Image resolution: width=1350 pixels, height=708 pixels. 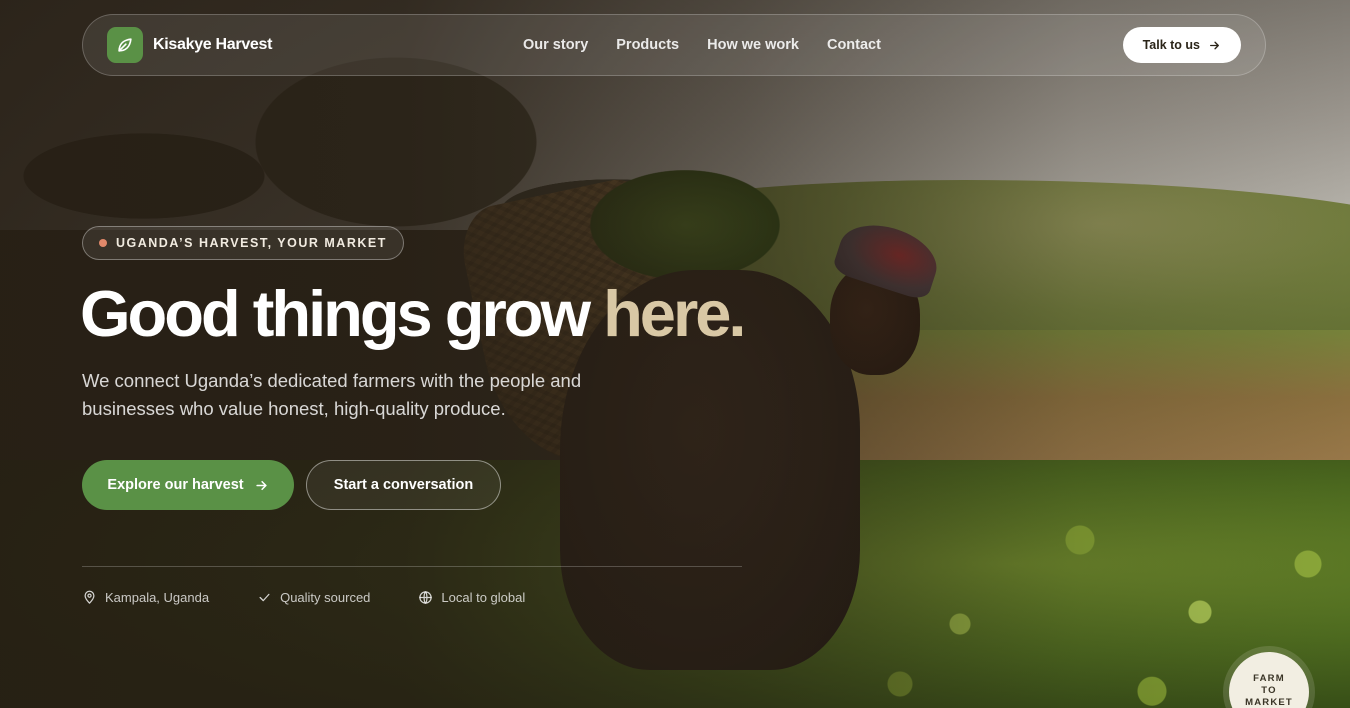 What do you see at coordinates (555, 45) in the screenshot?
I see `nav-link-our-story: Our story` at bounding box center [555, 45].